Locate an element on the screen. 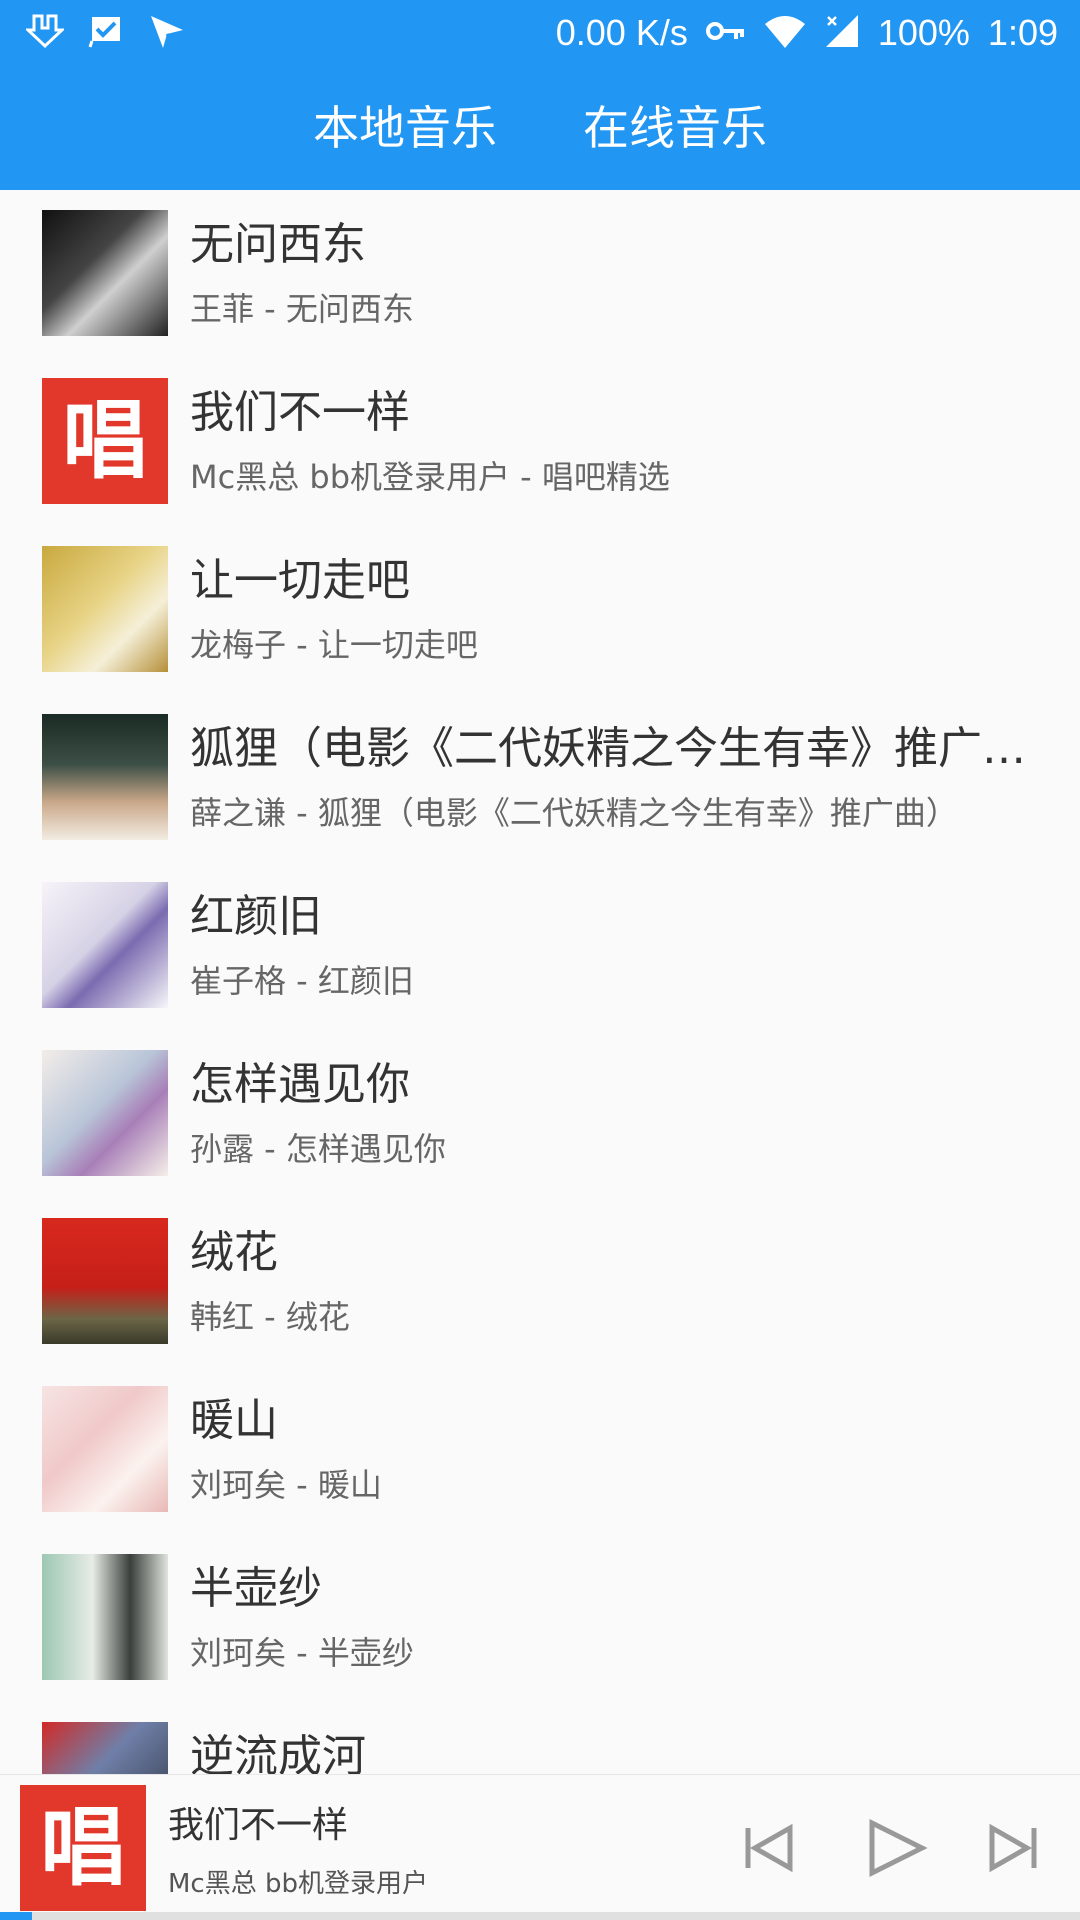  download-icon is located at coordinates (45, 33).